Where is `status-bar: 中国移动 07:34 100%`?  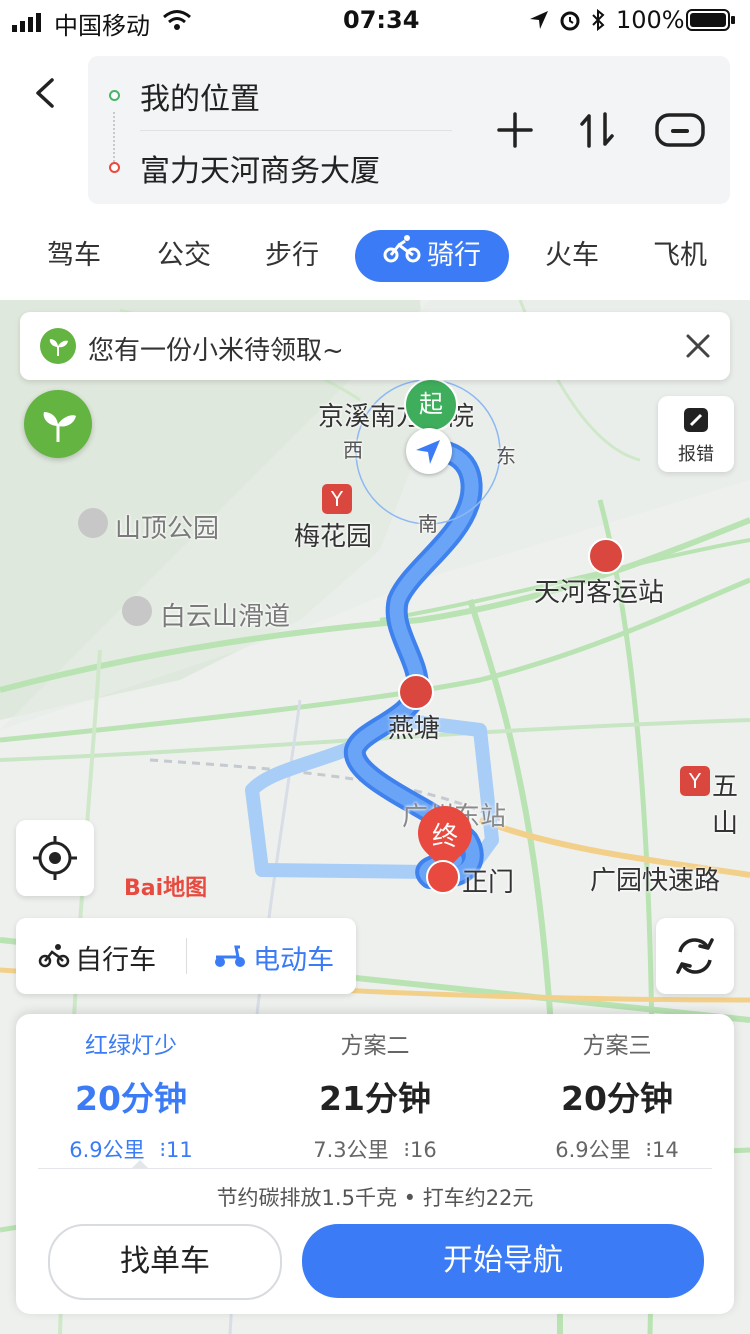 status-bar: 中国移动 07:34 100% is located at coordinates (375, 20).